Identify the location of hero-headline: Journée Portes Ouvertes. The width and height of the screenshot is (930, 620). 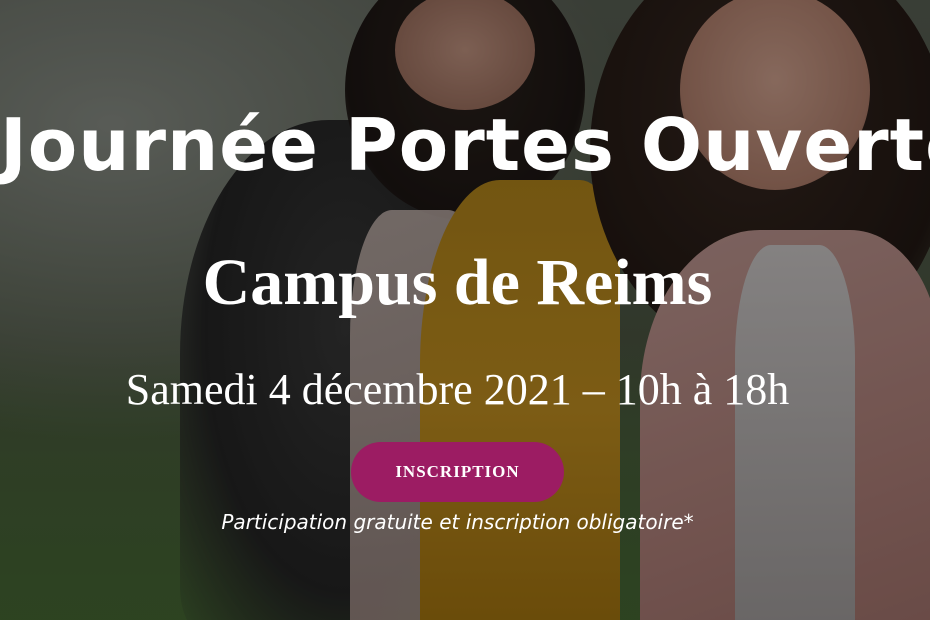
(465, 145).